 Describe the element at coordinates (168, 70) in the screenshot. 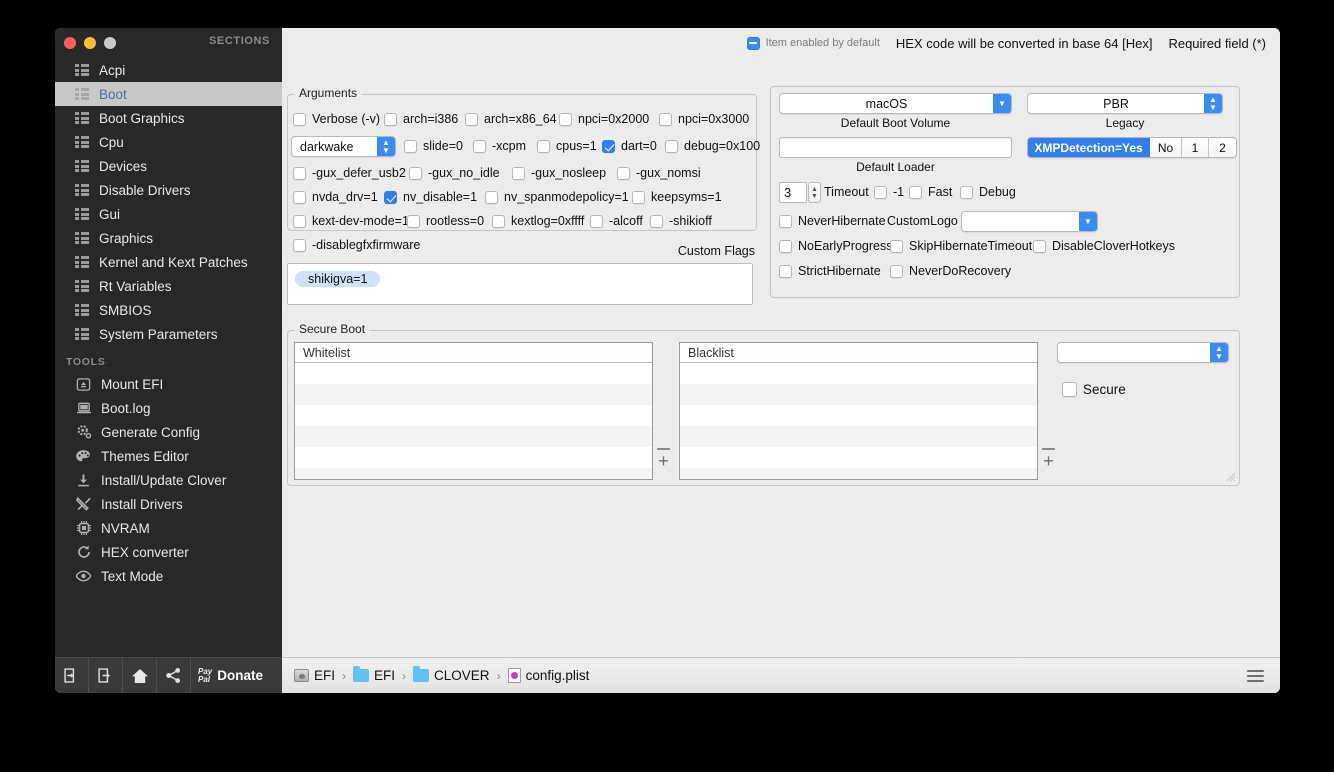

I see `sidebar-item-acpi: Acpi` at that location.